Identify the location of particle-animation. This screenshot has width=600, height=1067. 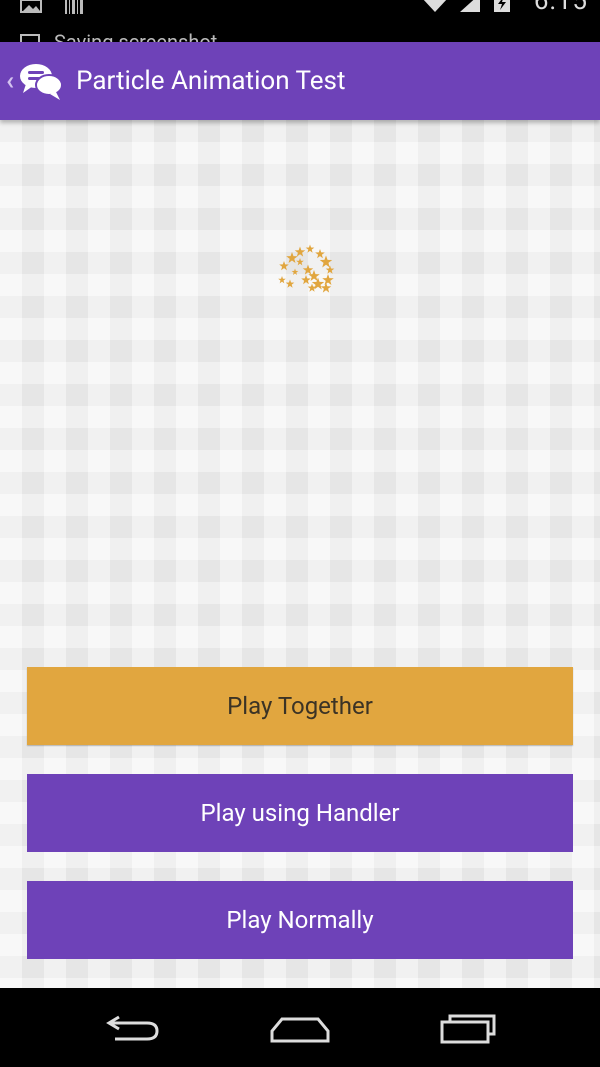
(306, 268).